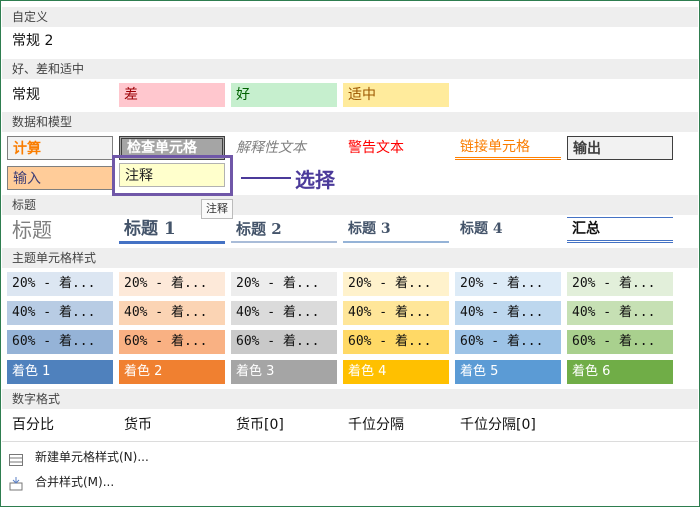  Describe the element at coordinates (16, 459) in the screenshot. I see `new-style-icon` at that location.